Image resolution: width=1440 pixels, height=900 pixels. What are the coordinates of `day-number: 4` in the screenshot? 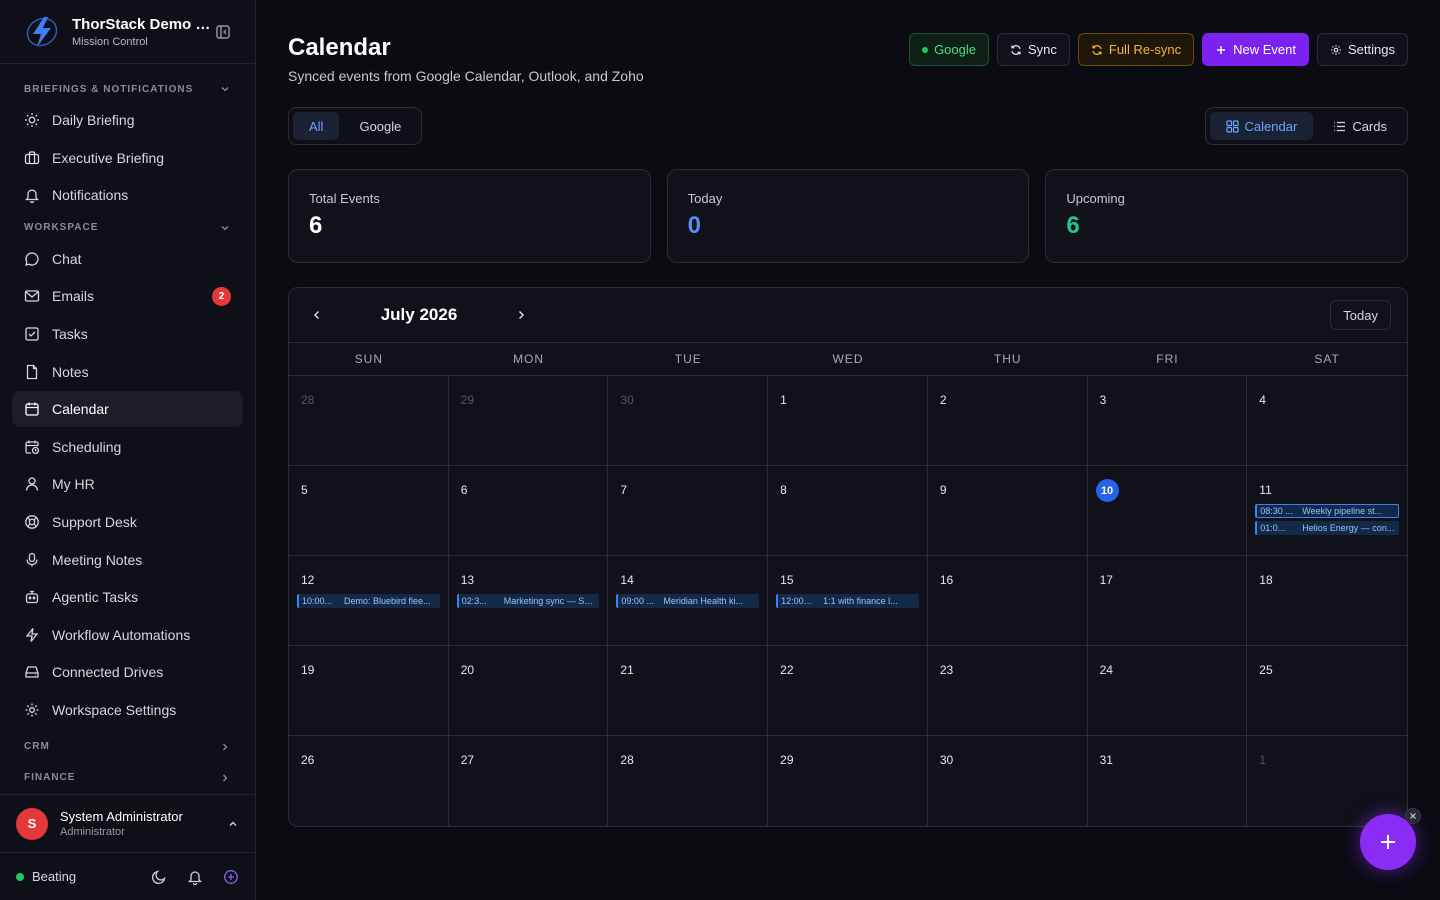 It's located at (1262, 400).